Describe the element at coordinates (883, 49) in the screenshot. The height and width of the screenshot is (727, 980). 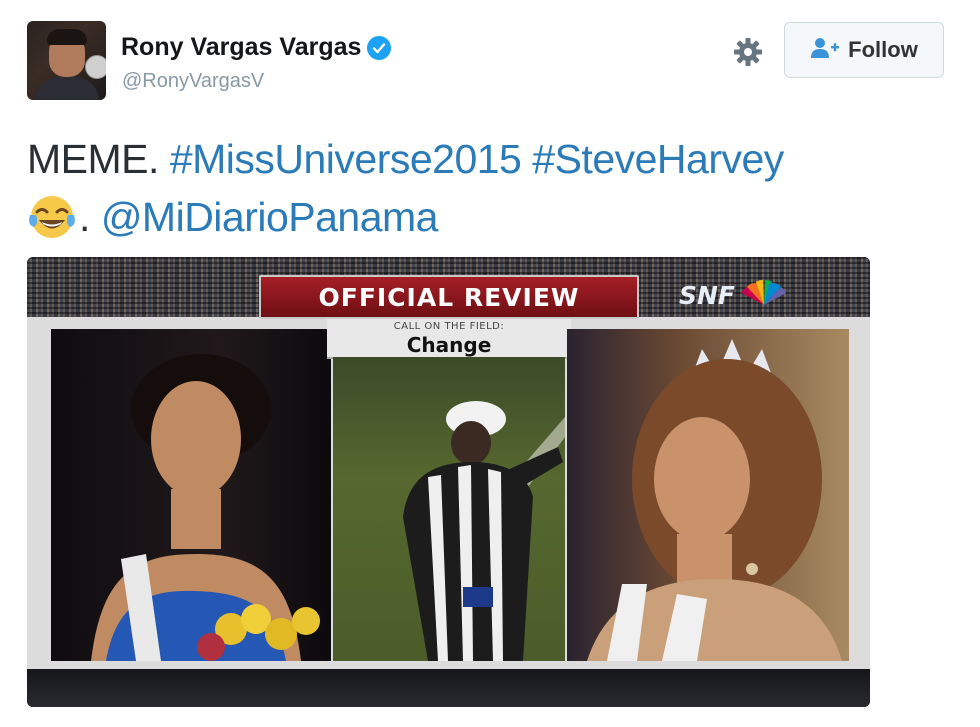
I see `follow-button-label: Follow` at that location.